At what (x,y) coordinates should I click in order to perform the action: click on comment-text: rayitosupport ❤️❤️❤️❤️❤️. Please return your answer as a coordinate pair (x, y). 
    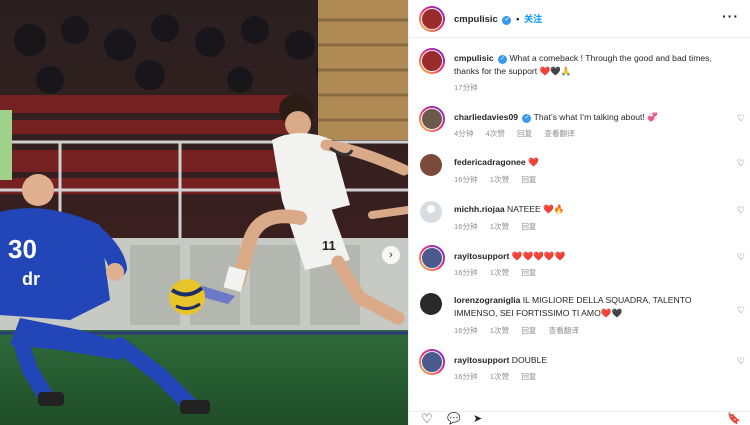
    Looking at the image, I should click on (589, 256).